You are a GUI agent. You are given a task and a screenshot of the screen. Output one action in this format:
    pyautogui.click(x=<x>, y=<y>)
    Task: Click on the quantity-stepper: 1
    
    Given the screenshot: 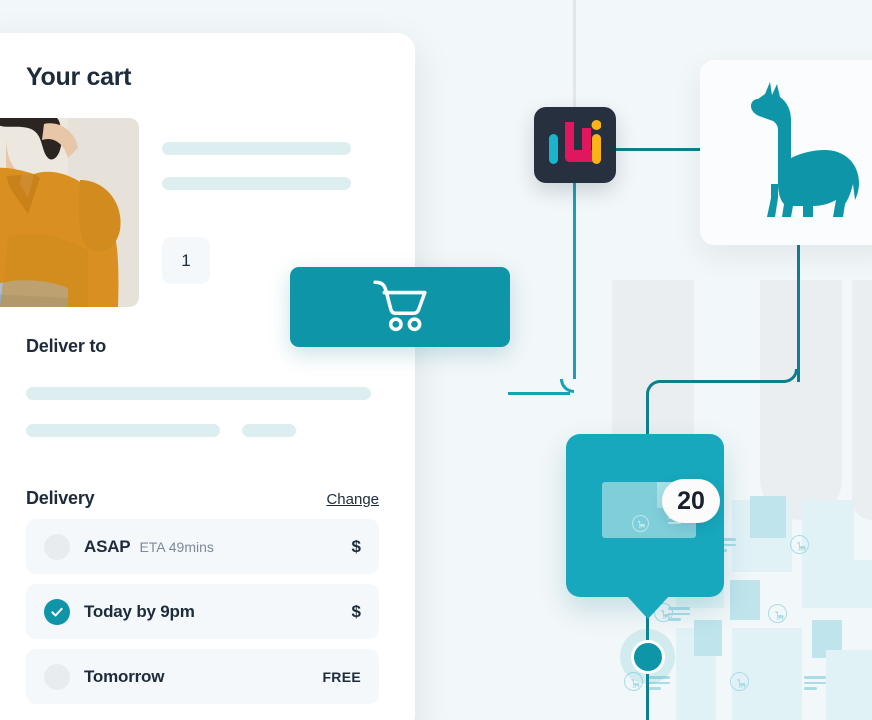 What is the action you would take?
    pyautogui.click(x=186, y=260)
    